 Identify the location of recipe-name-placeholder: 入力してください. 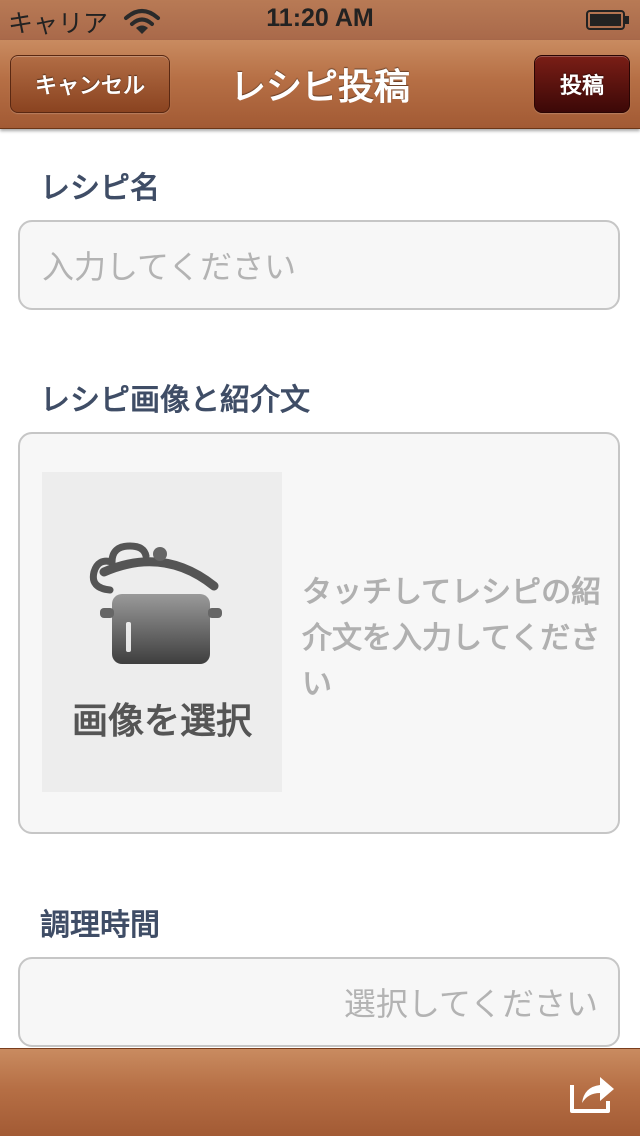
(169, 267).